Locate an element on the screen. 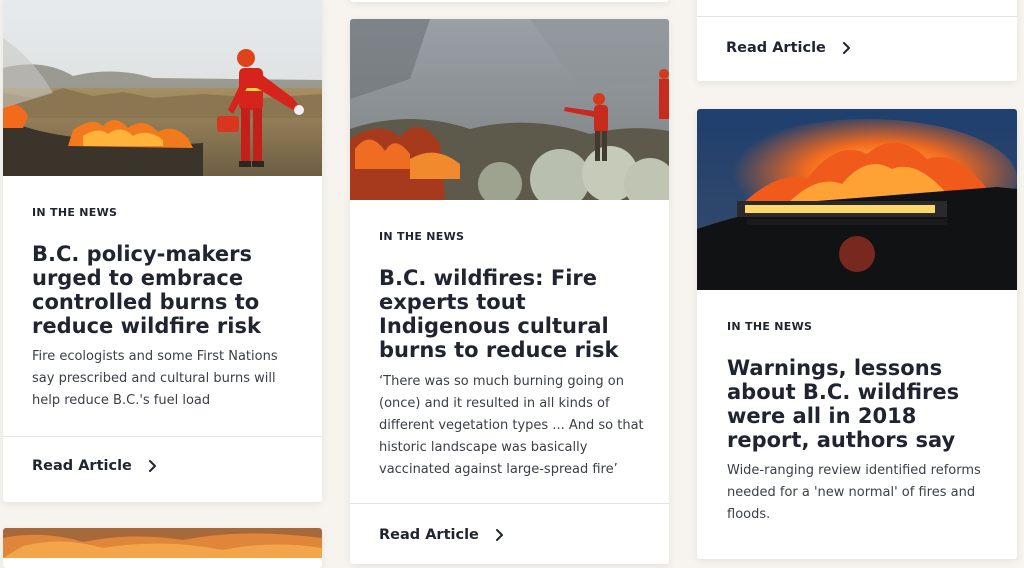 The height and width of the screenshot is (568, 1024). card-image-house-fire is located at coordinates (857, 199).